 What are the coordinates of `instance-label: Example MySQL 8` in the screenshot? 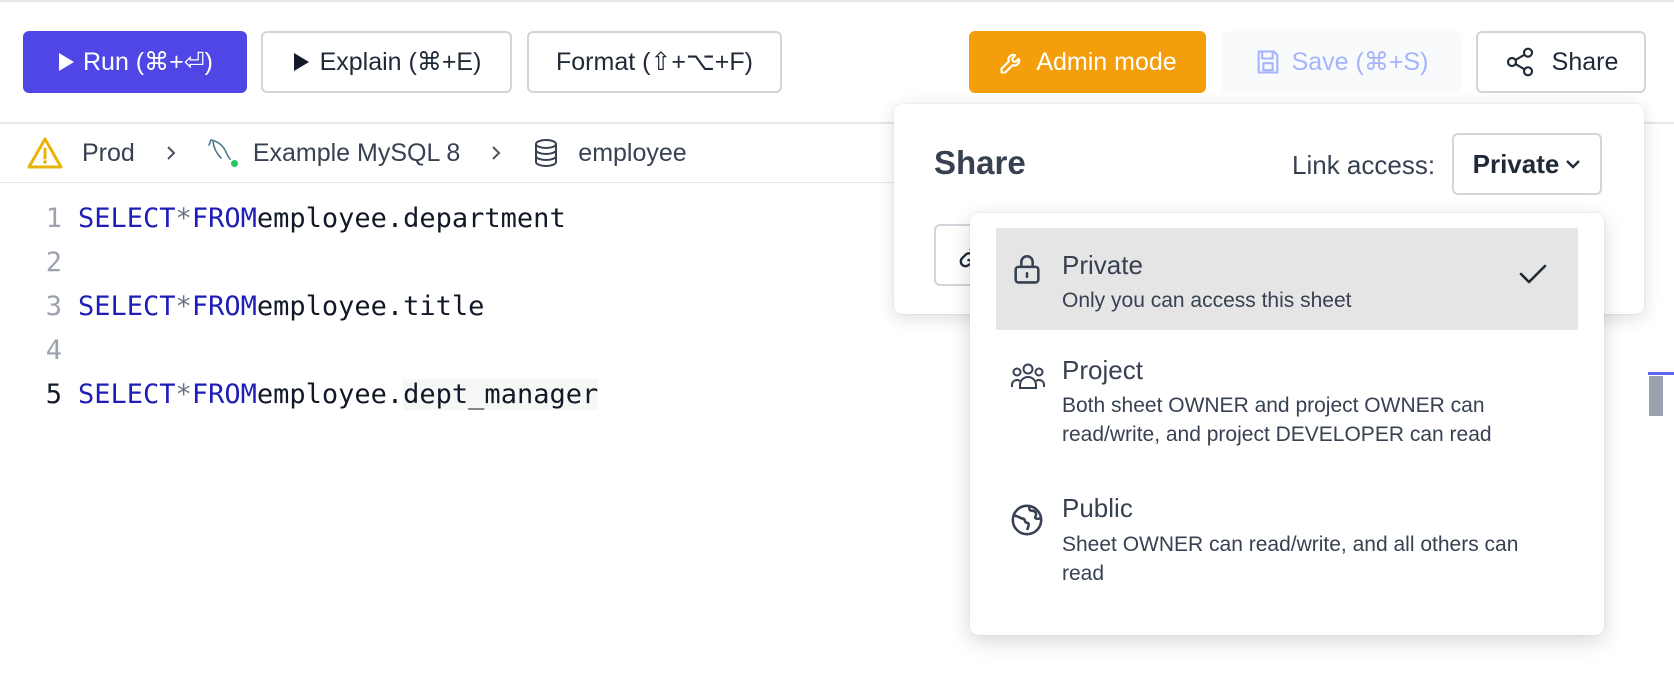 It's located at (356, 152).